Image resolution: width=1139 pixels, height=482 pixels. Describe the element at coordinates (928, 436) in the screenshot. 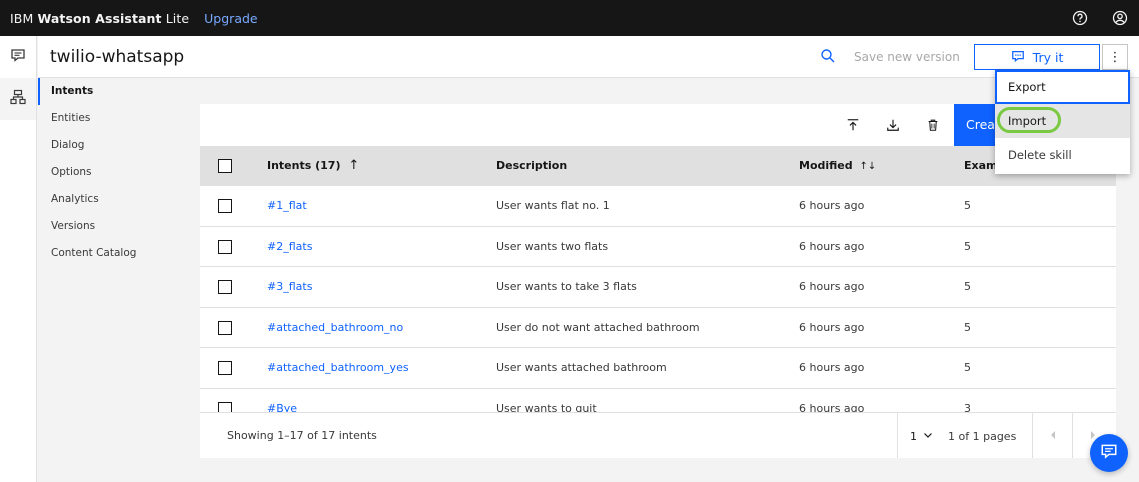

I see `chevron-down-icon` at that location.